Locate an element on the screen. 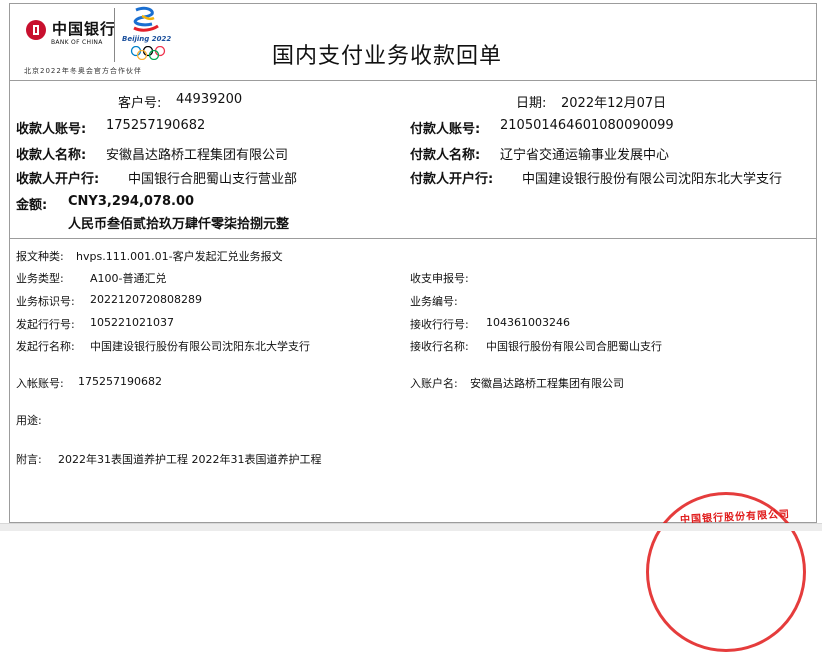  in-account-name-label: 入账户名: is located at coordinates (434, 383).